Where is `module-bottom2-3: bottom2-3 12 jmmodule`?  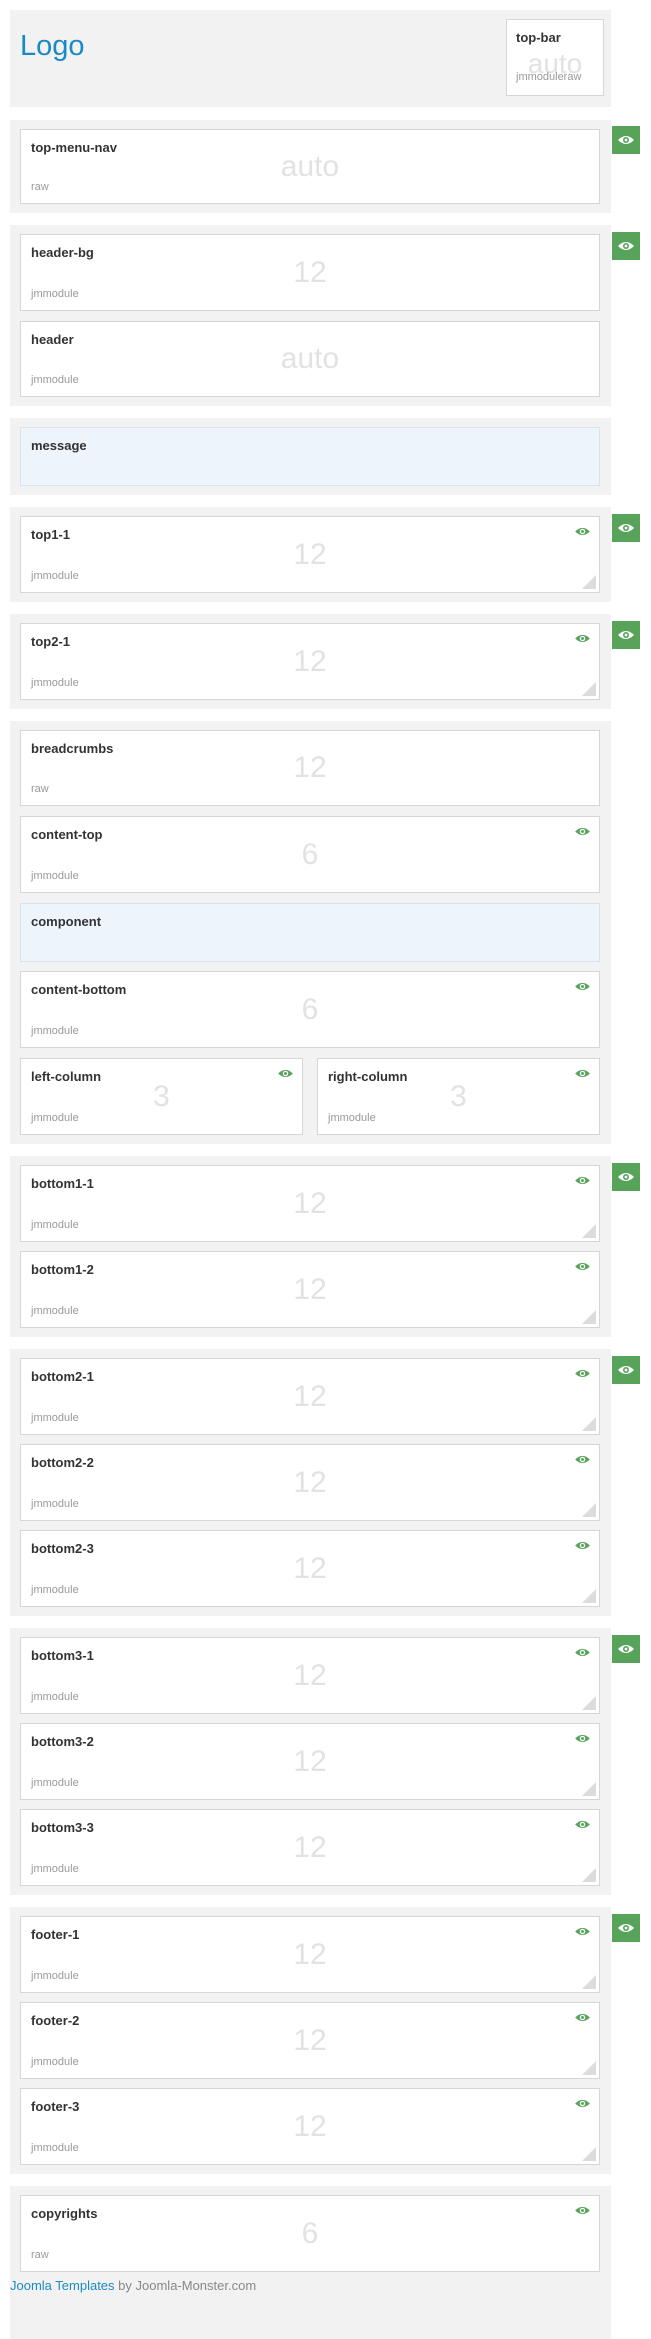 module-bottom2-3: bottom2-3 12 jmmodule is located at coordinates (310, 1568).